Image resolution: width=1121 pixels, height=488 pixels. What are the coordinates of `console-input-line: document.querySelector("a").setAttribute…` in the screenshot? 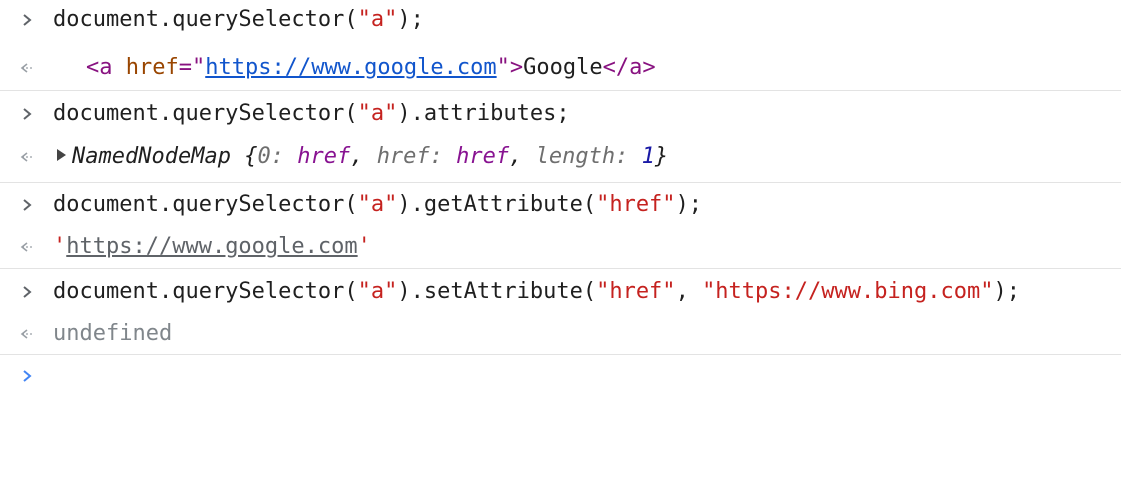 It's located at (560, 292).